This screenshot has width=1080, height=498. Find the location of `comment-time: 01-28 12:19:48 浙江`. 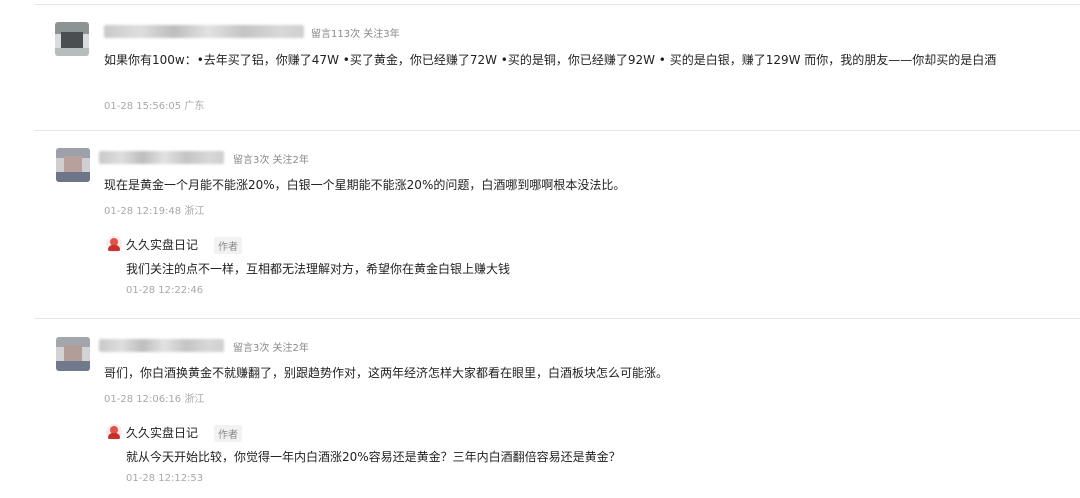

comment-time: 01-28 12:19:48 浙江 is located at coordinates (154, 211).